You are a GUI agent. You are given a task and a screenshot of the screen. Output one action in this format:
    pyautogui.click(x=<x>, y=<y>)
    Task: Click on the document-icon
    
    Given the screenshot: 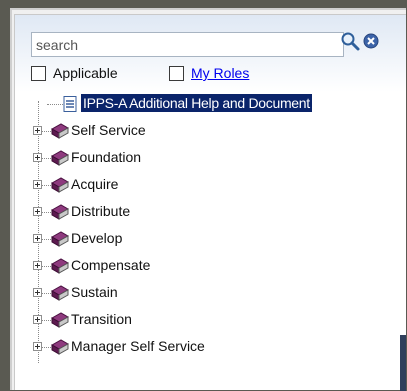 What is the action you would take?
    pyautogui.click(x=70, y=104)
    